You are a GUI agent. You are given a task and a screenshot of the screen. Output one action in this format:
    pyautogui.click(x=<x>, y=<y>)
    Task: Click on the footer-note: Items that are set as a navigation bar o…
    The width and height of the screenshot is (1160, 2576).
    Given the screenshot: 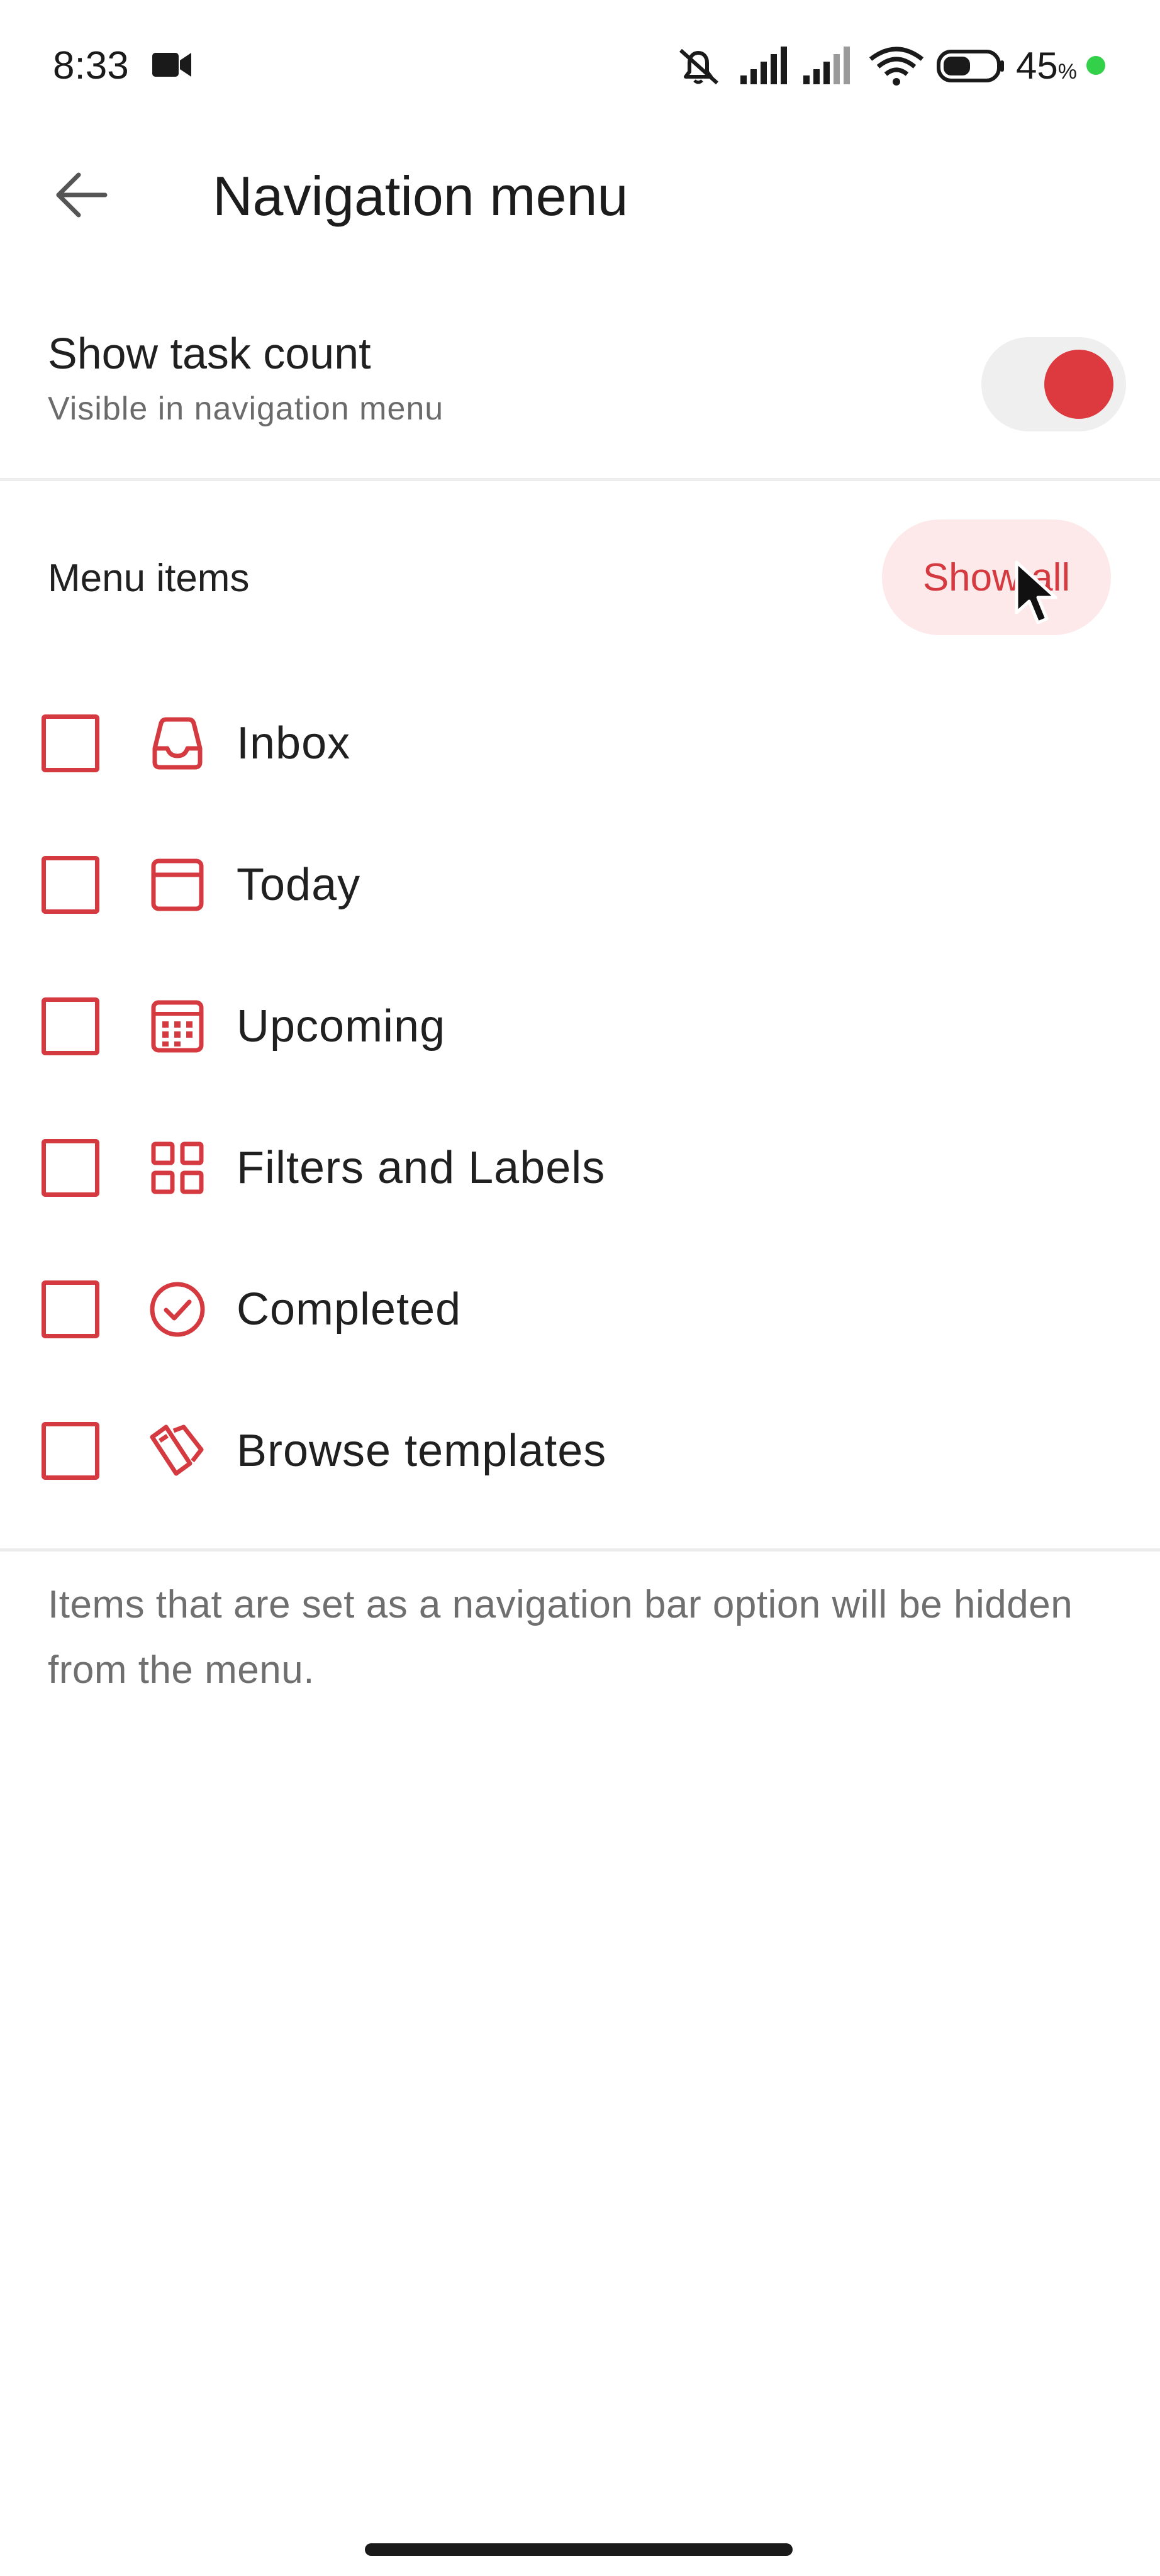 What is the action you would take?
    pyautogui.click(x=560, y=1637)
    